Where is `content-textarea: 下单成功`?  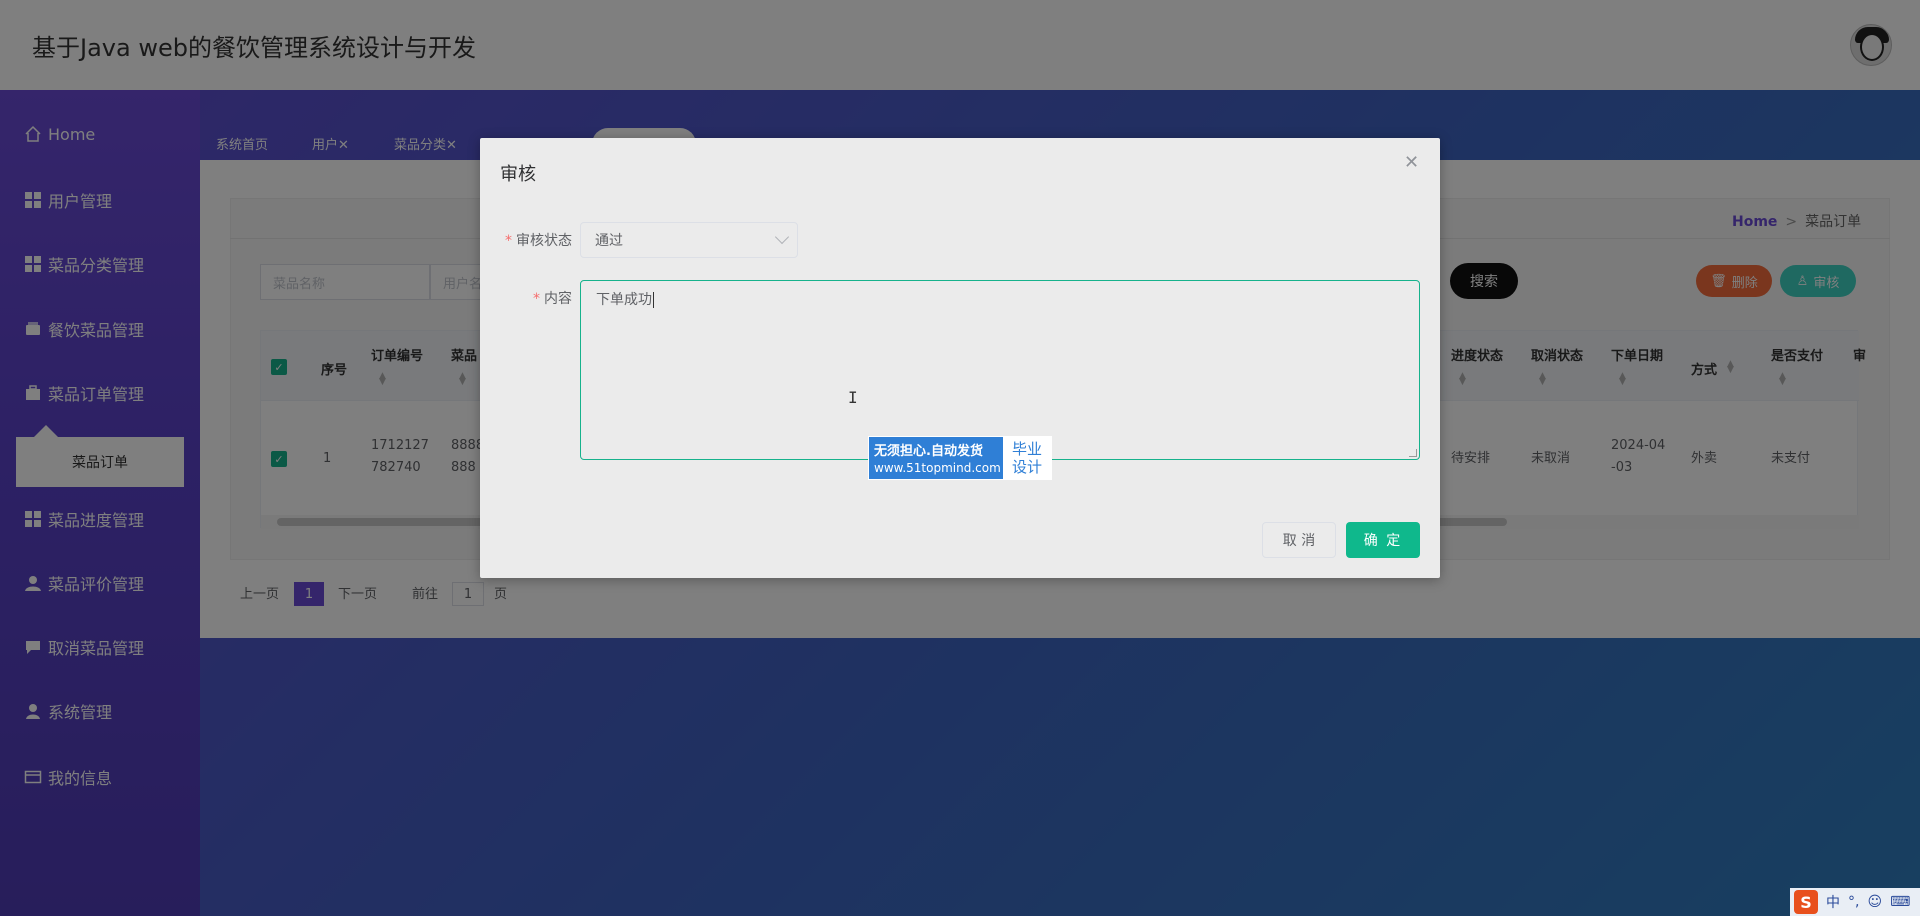
content-textarea: 下单成功 is located at coordinates (1000, 370).